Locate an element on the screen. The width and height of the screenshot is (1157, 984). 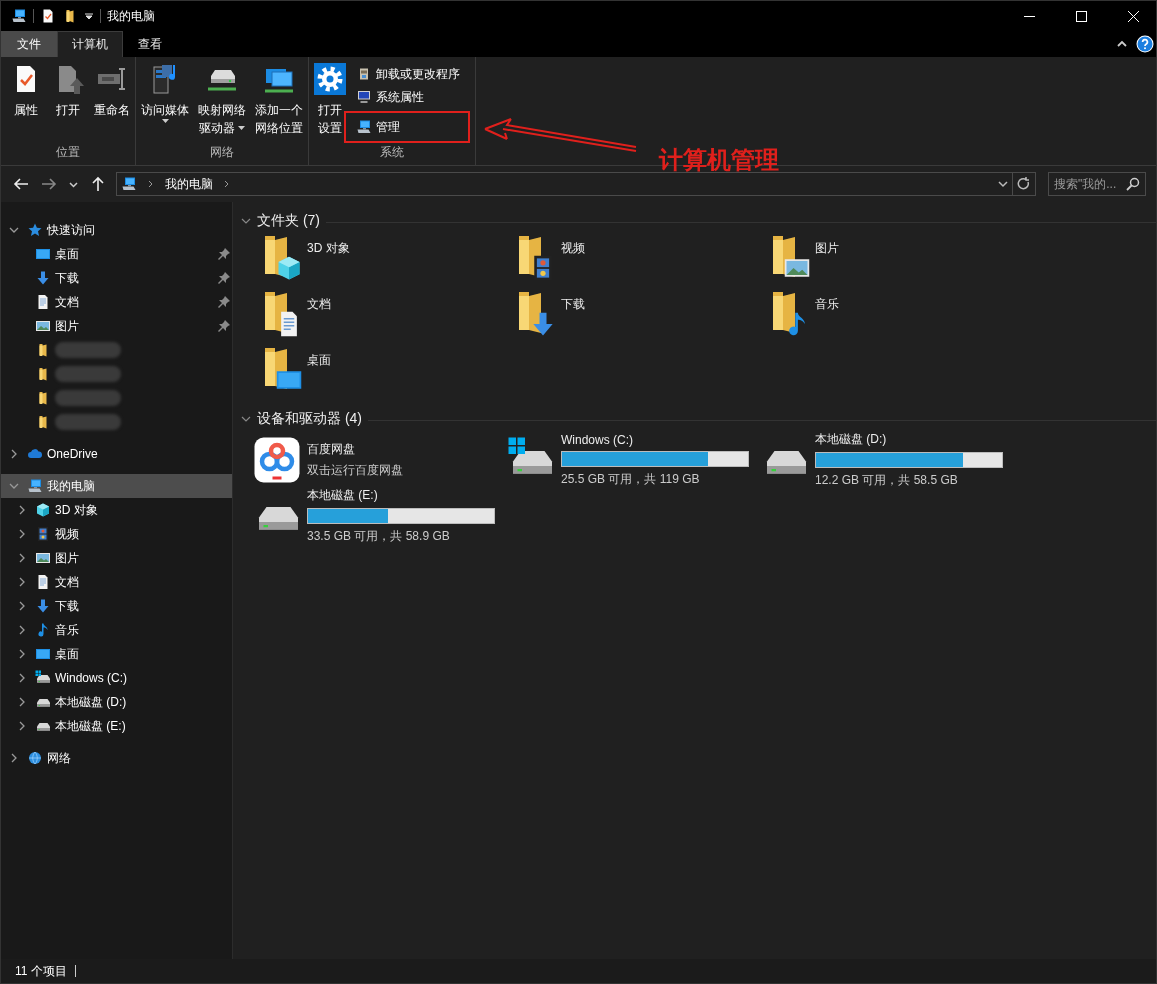
ribbon-command: 管理 is located at coordinates (378, 127).